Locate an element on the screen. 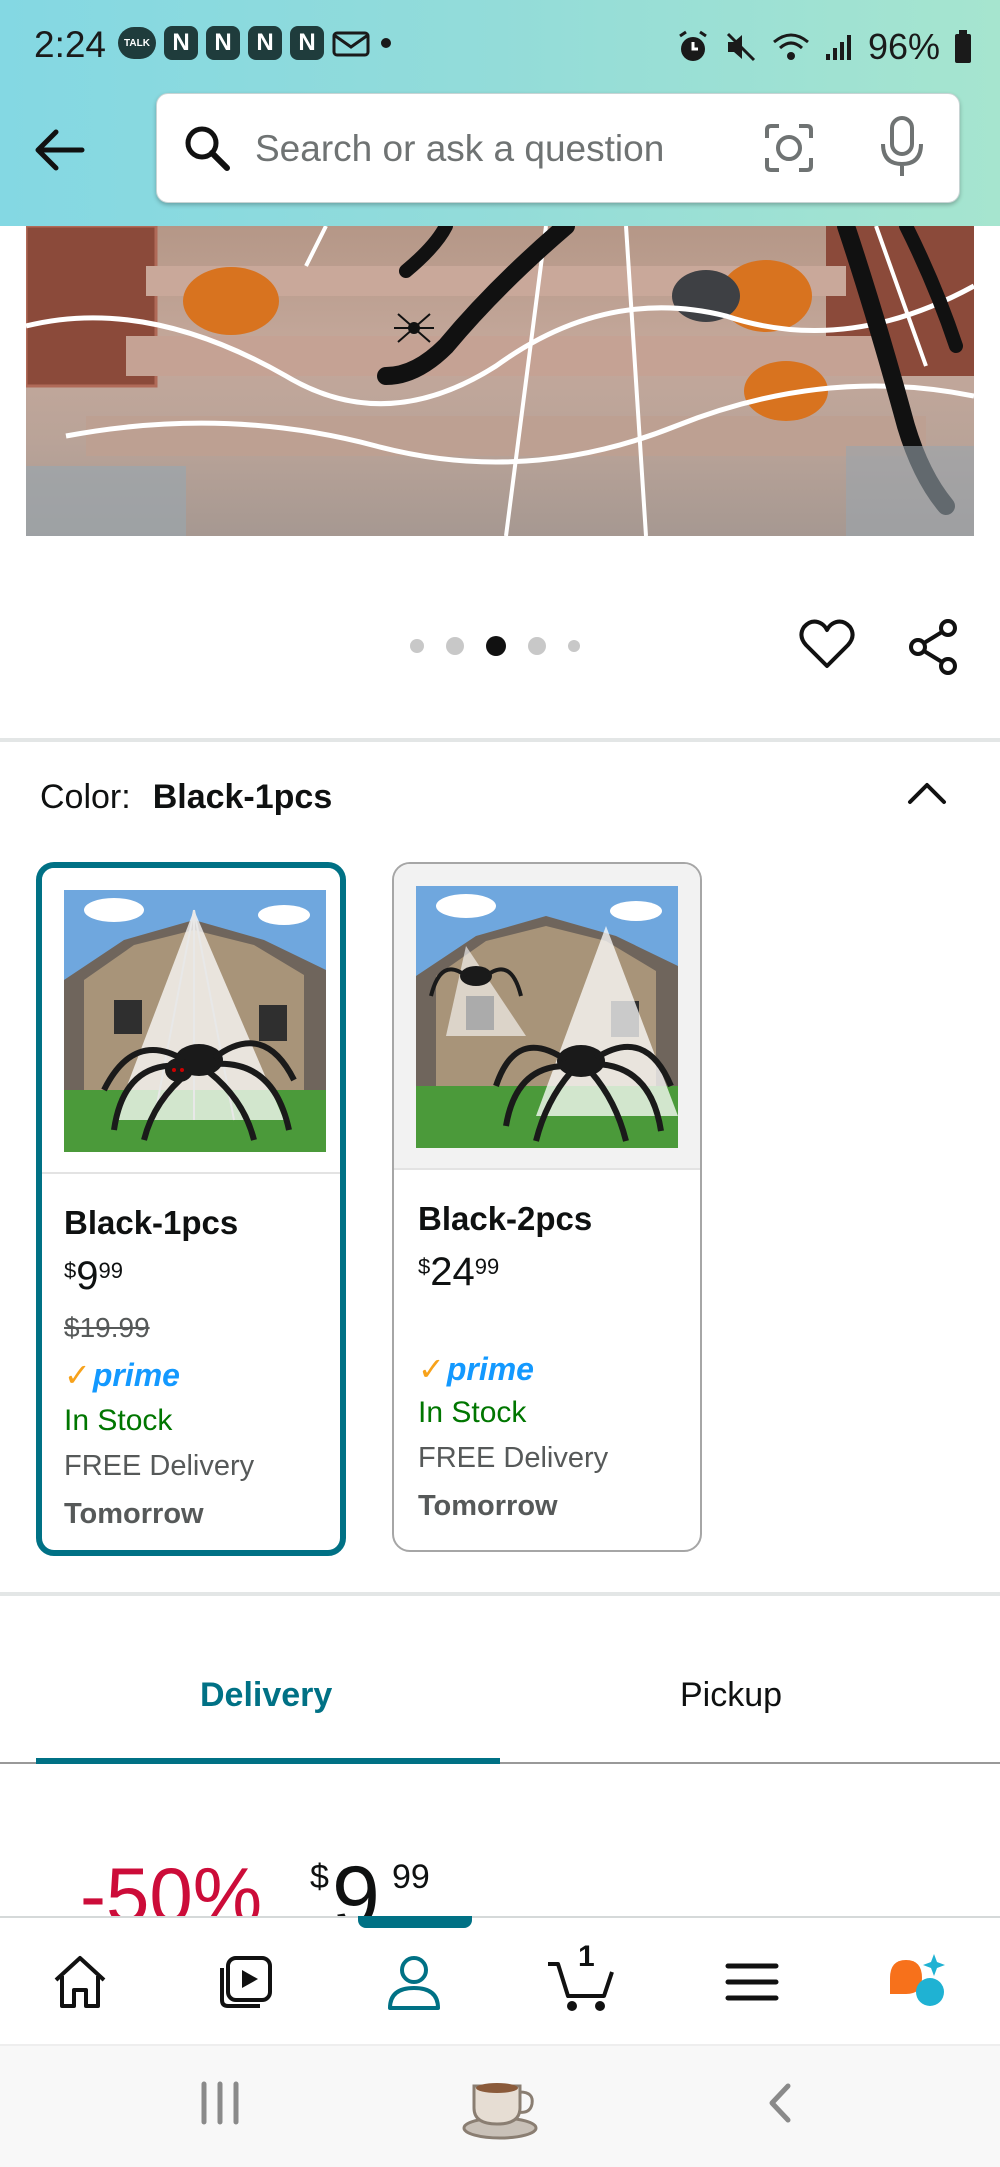 The height and width of the screenshot is (2167, 1000). status-time: 2:24 is located at coordinates (70, 44).